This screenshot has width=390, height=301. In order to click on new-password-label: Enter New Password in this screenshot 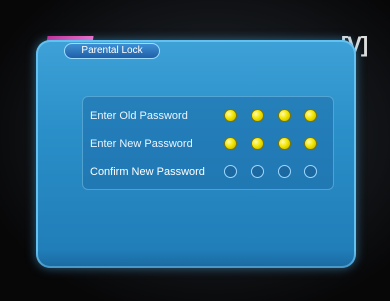, I will do `click(141, 144)`.